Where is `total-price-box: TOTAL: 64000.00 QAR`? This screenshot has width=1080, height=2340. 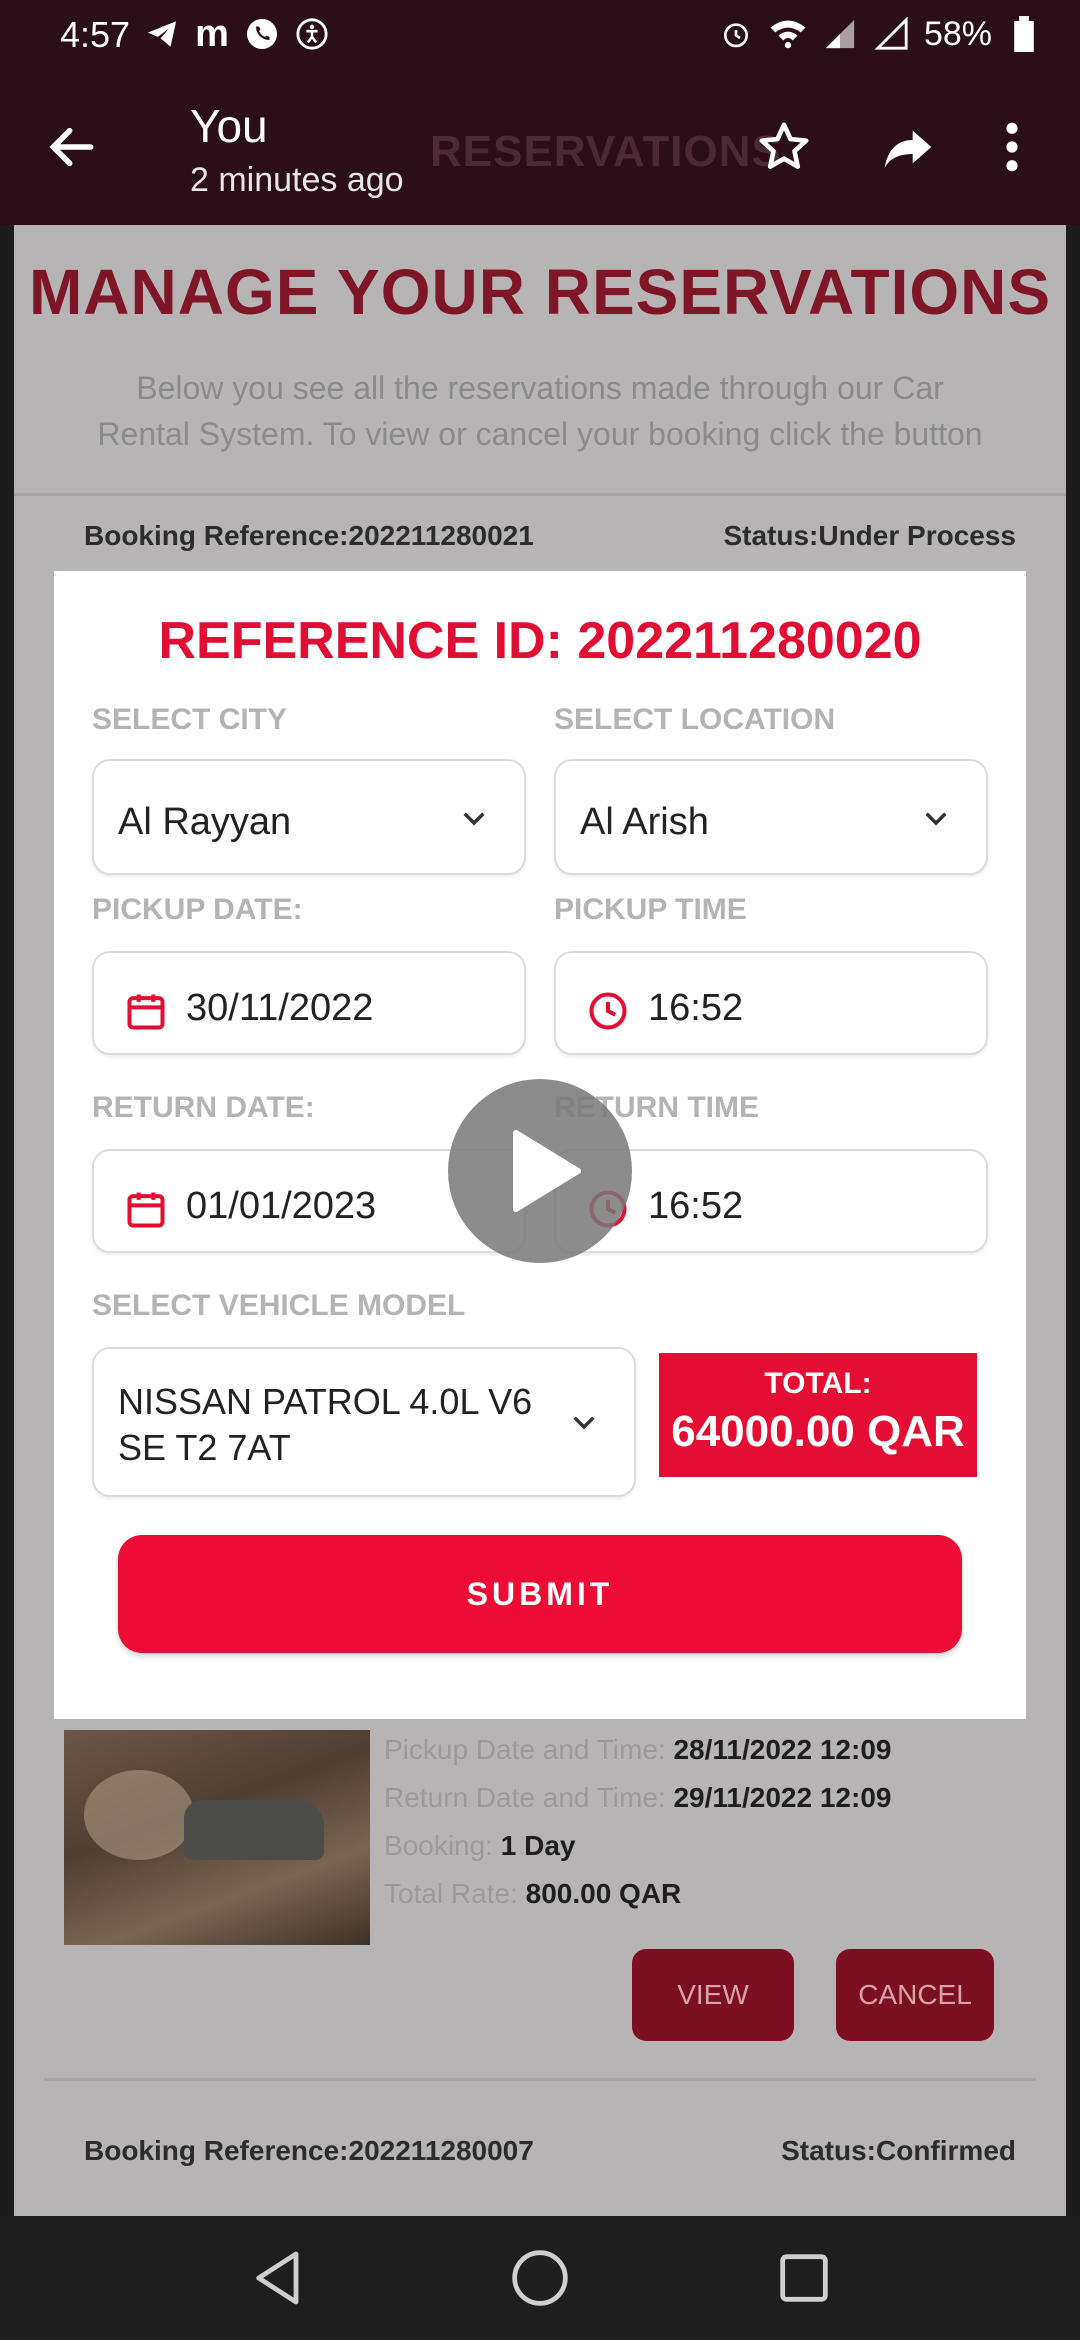
total-price-box: TOTAL: 64000.00 QAR is located at coordinates (818, 1415).